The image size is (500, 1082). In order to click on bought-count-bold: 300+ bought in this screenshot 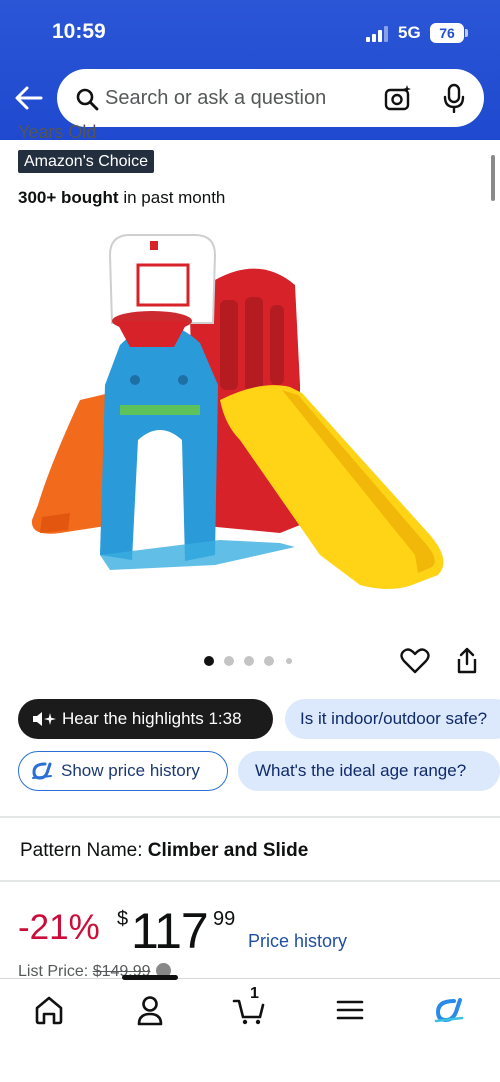, I will do `click(68, 197)`.